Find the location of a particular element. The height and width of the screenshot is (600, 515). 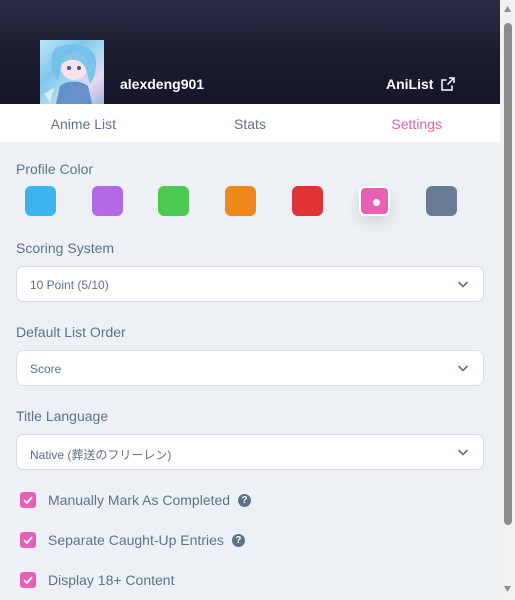

avatar-image is located at coordinates (70, 74).